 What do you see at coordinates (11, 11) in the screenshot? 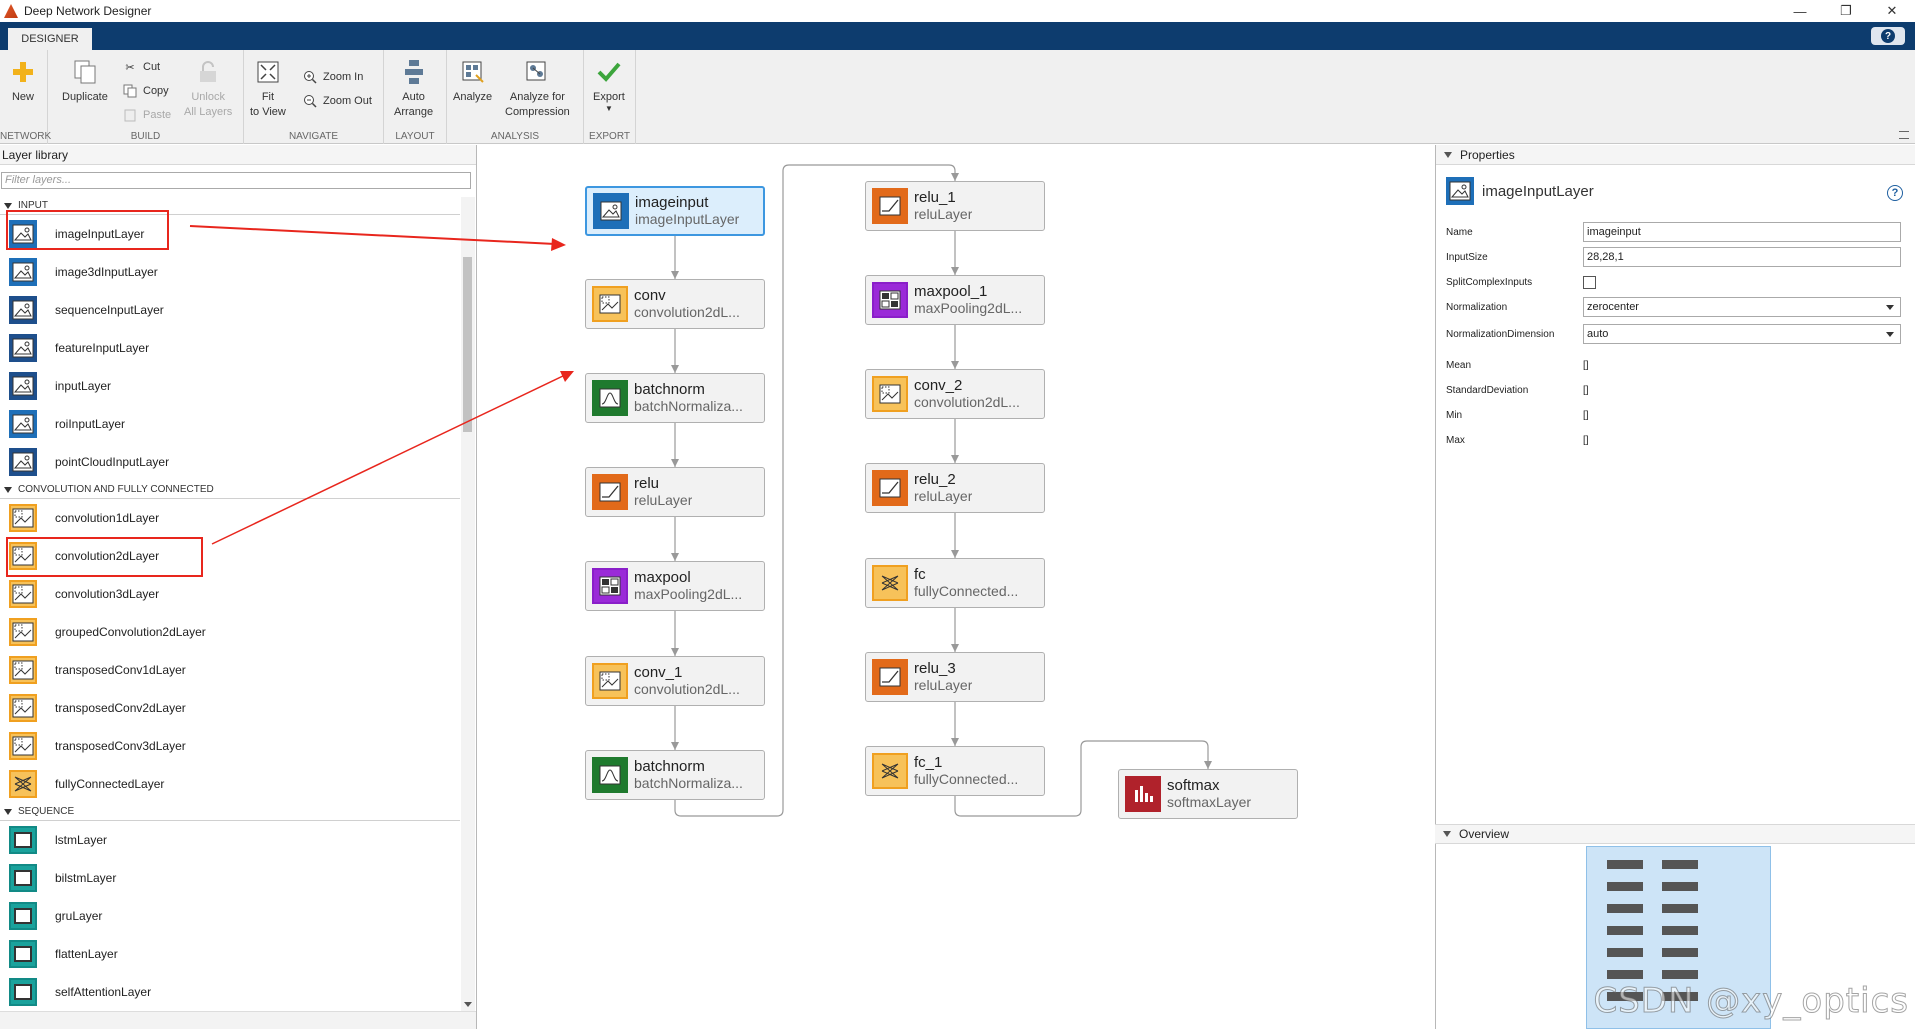
I see `matlab-logo-icon` at bounding box center [11, 11].